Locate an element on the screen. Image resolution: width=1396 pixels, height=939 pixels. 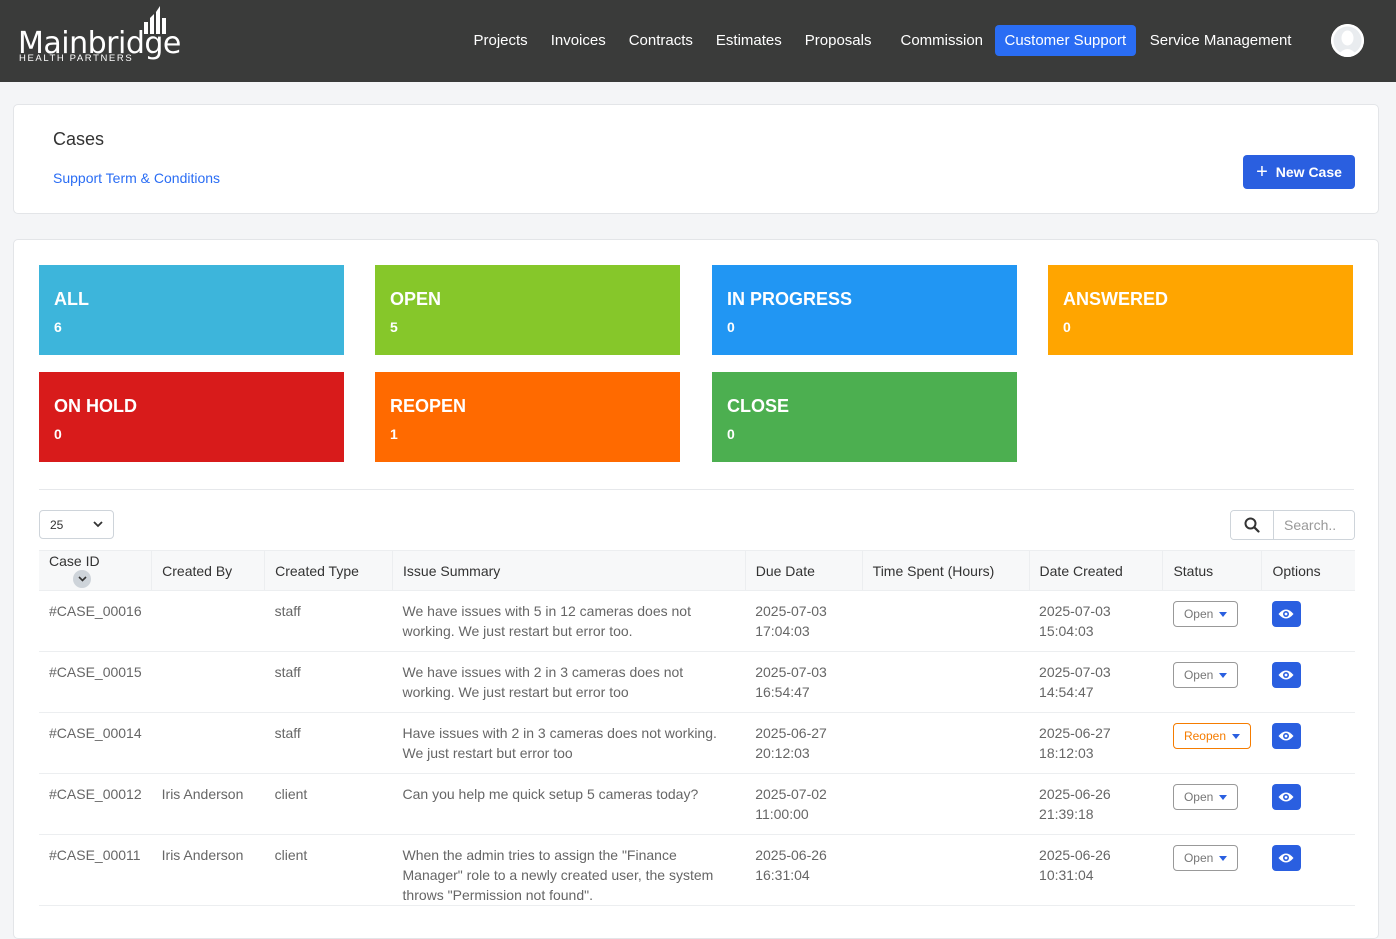
stat-count: 1 is located at coordinates (394, 434).